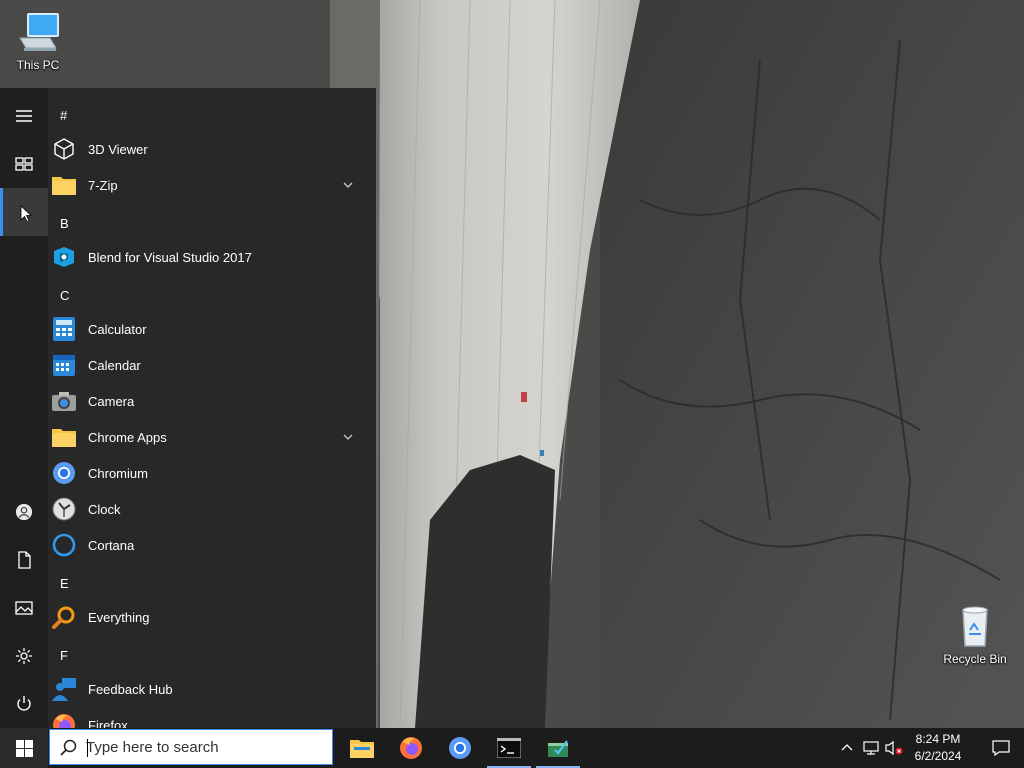  Describe the element at coordinates (104, 509) in the screenshot. I see `app-label: Clock` at that location.